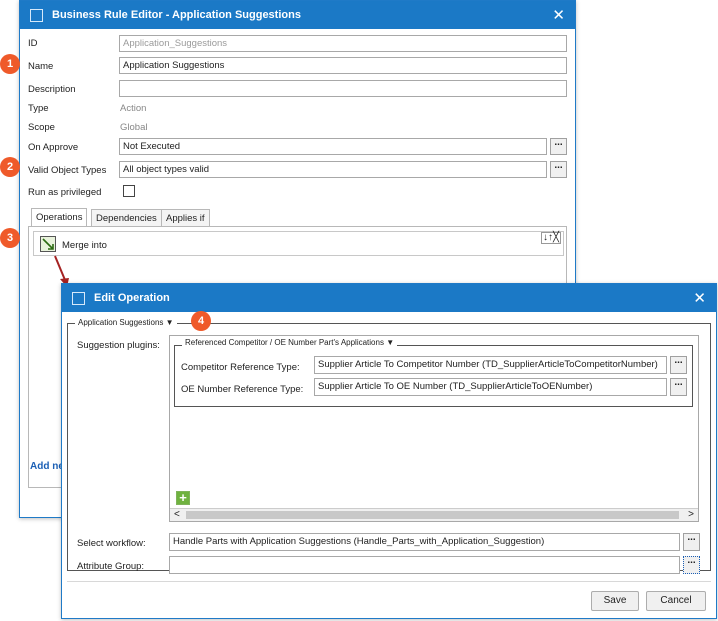 Image resolution: width=718 pixels, height=621 pixels. I want to click on operation-move-controls: ↓↑╳, so click(550, 238).